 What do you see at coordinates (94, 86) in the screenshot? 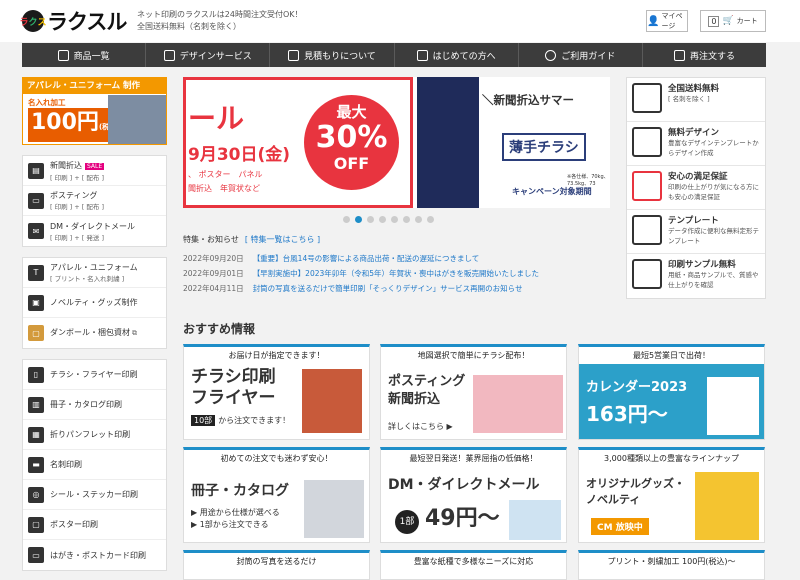
I see `apparel-heading: アパレル・ユニフォーム 制作` at bounding box center [94, 86].